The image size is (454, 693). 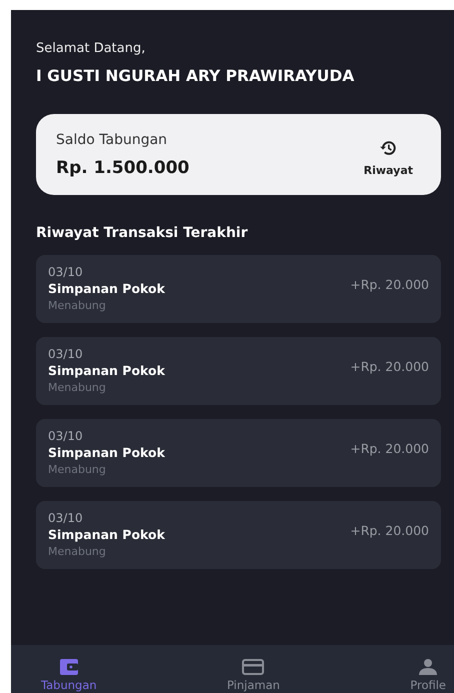 I want to click on credit-card-icon, so click(x=253, y=667).